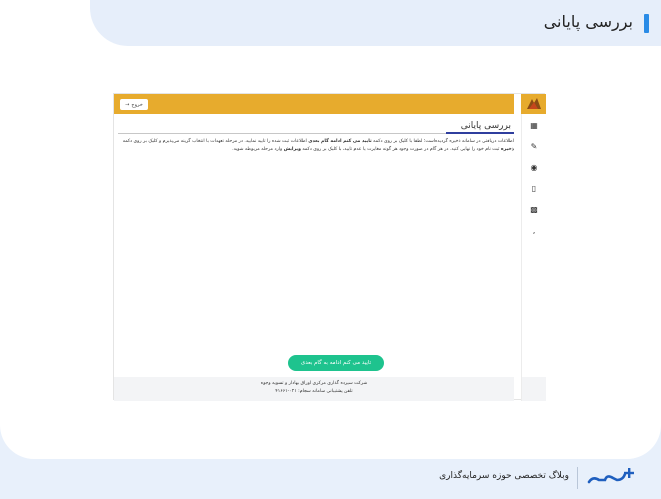 This screenshot has width=661, height=499. Describe the element at coordinates (534, 126) in the screenshot. I see `book-icon: ▦` at that location.